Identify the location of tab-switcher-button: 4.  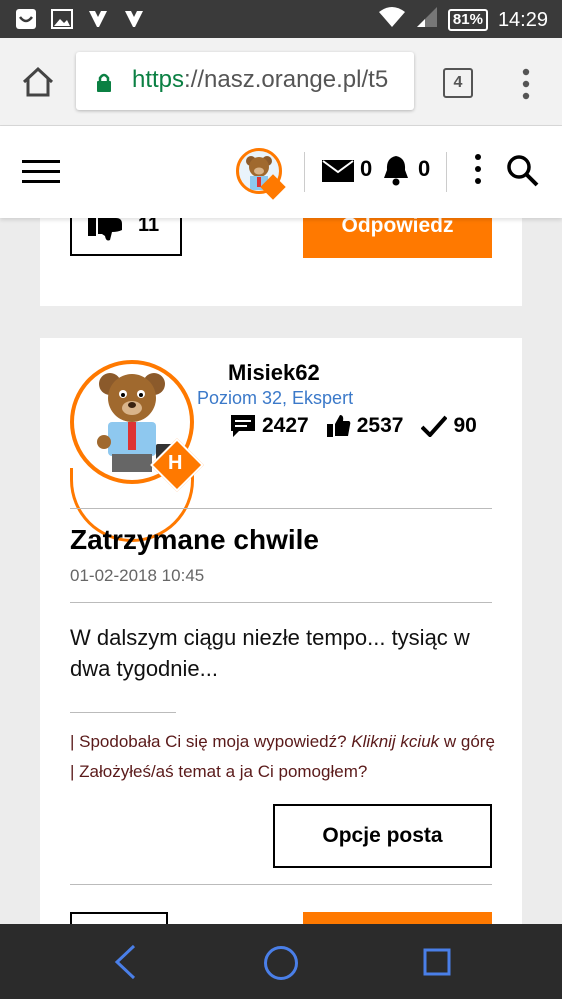
(458, 83).